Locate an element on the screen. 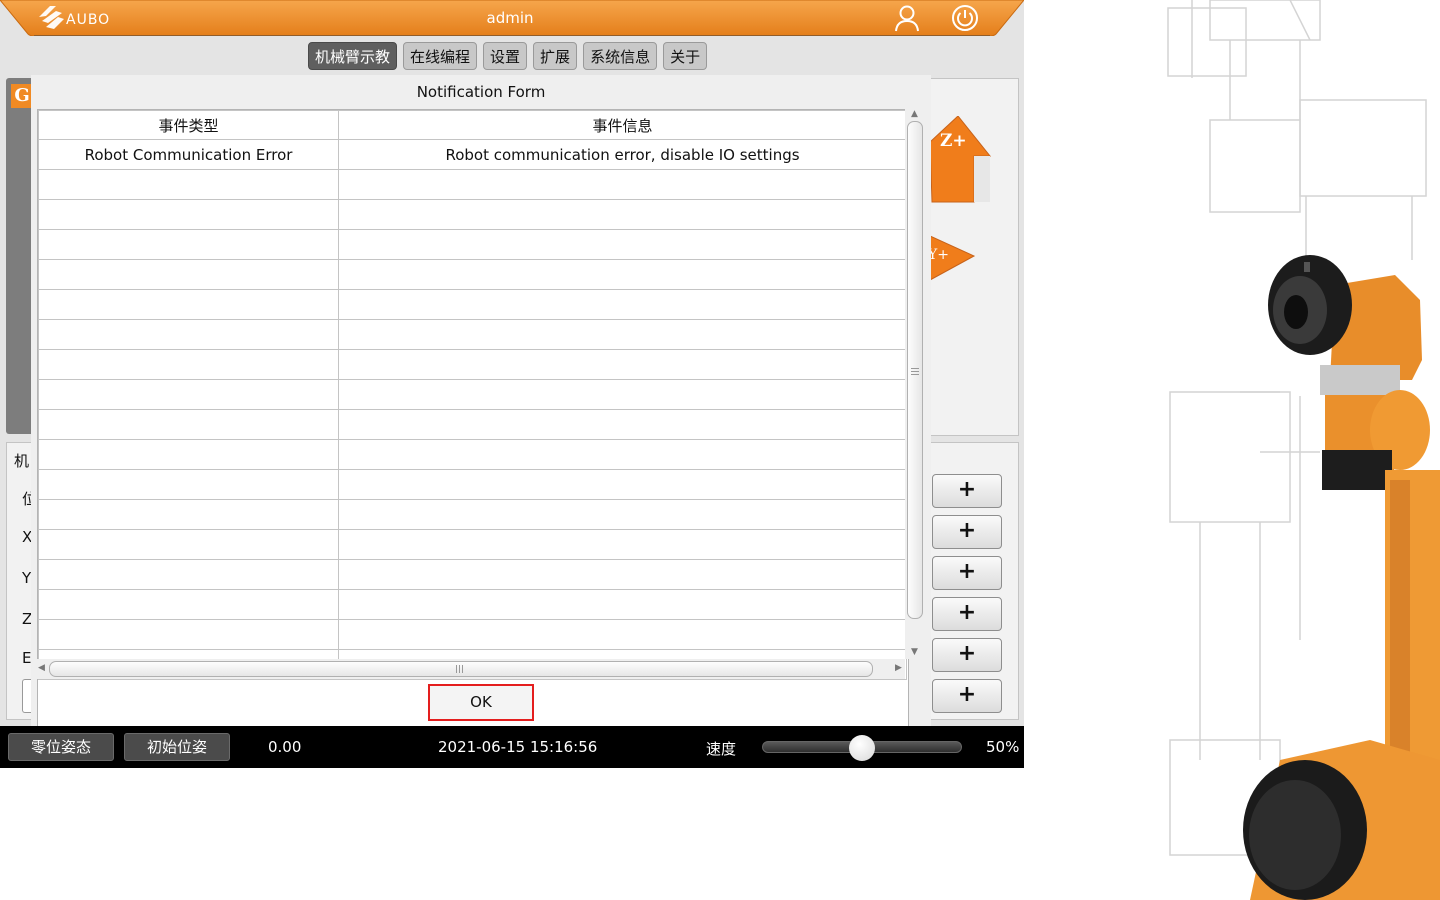 This screenshot has height=900, width=1440. speed-percent: 50% is located at coordinates (1003, 747).